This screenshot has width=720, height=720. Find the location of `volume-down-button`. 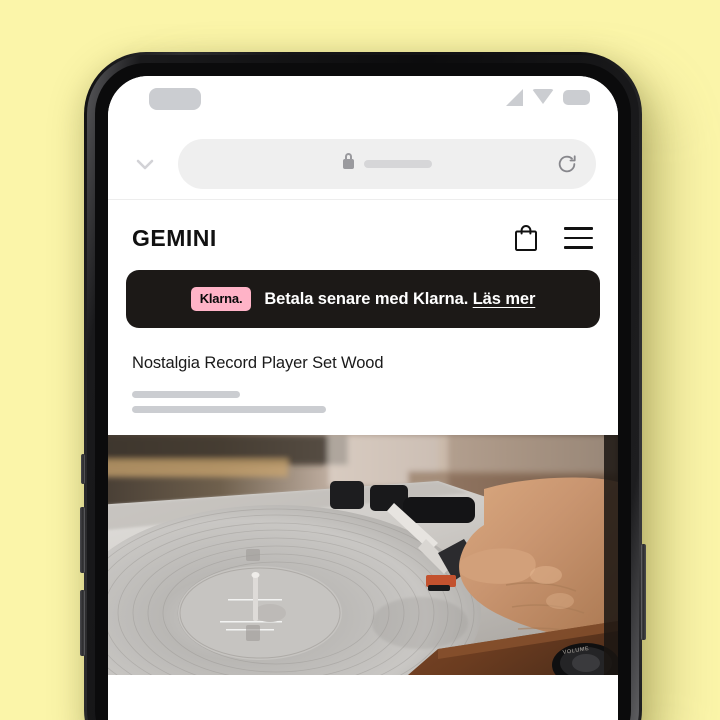

volume-down-button is located at coordinates (82, 623).